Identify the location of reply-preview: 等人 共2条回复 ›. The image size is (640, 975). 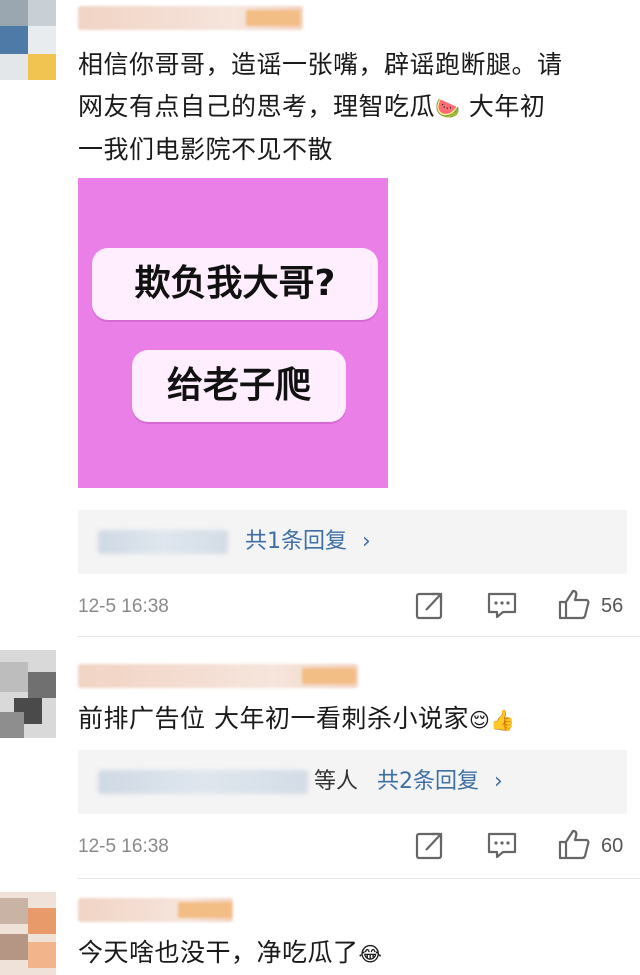
(352, 782).